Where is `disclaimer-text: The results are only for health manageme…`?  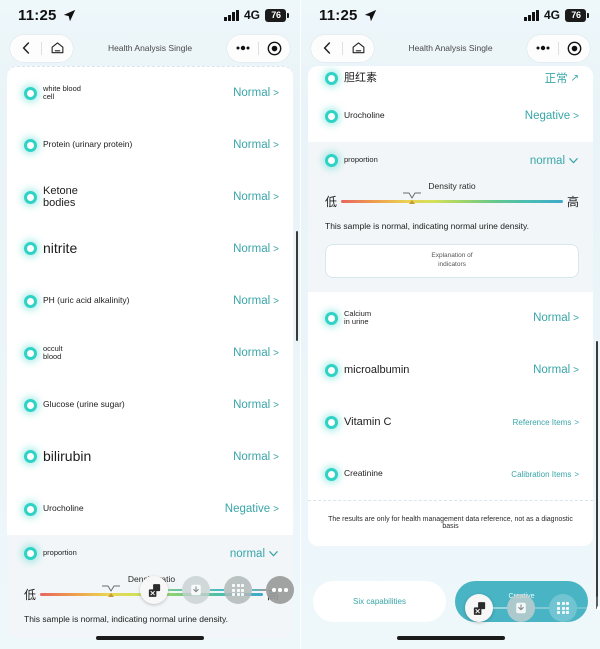
disclaimer-text: The results are only for health manageme… is located at coordinates (450, 523).